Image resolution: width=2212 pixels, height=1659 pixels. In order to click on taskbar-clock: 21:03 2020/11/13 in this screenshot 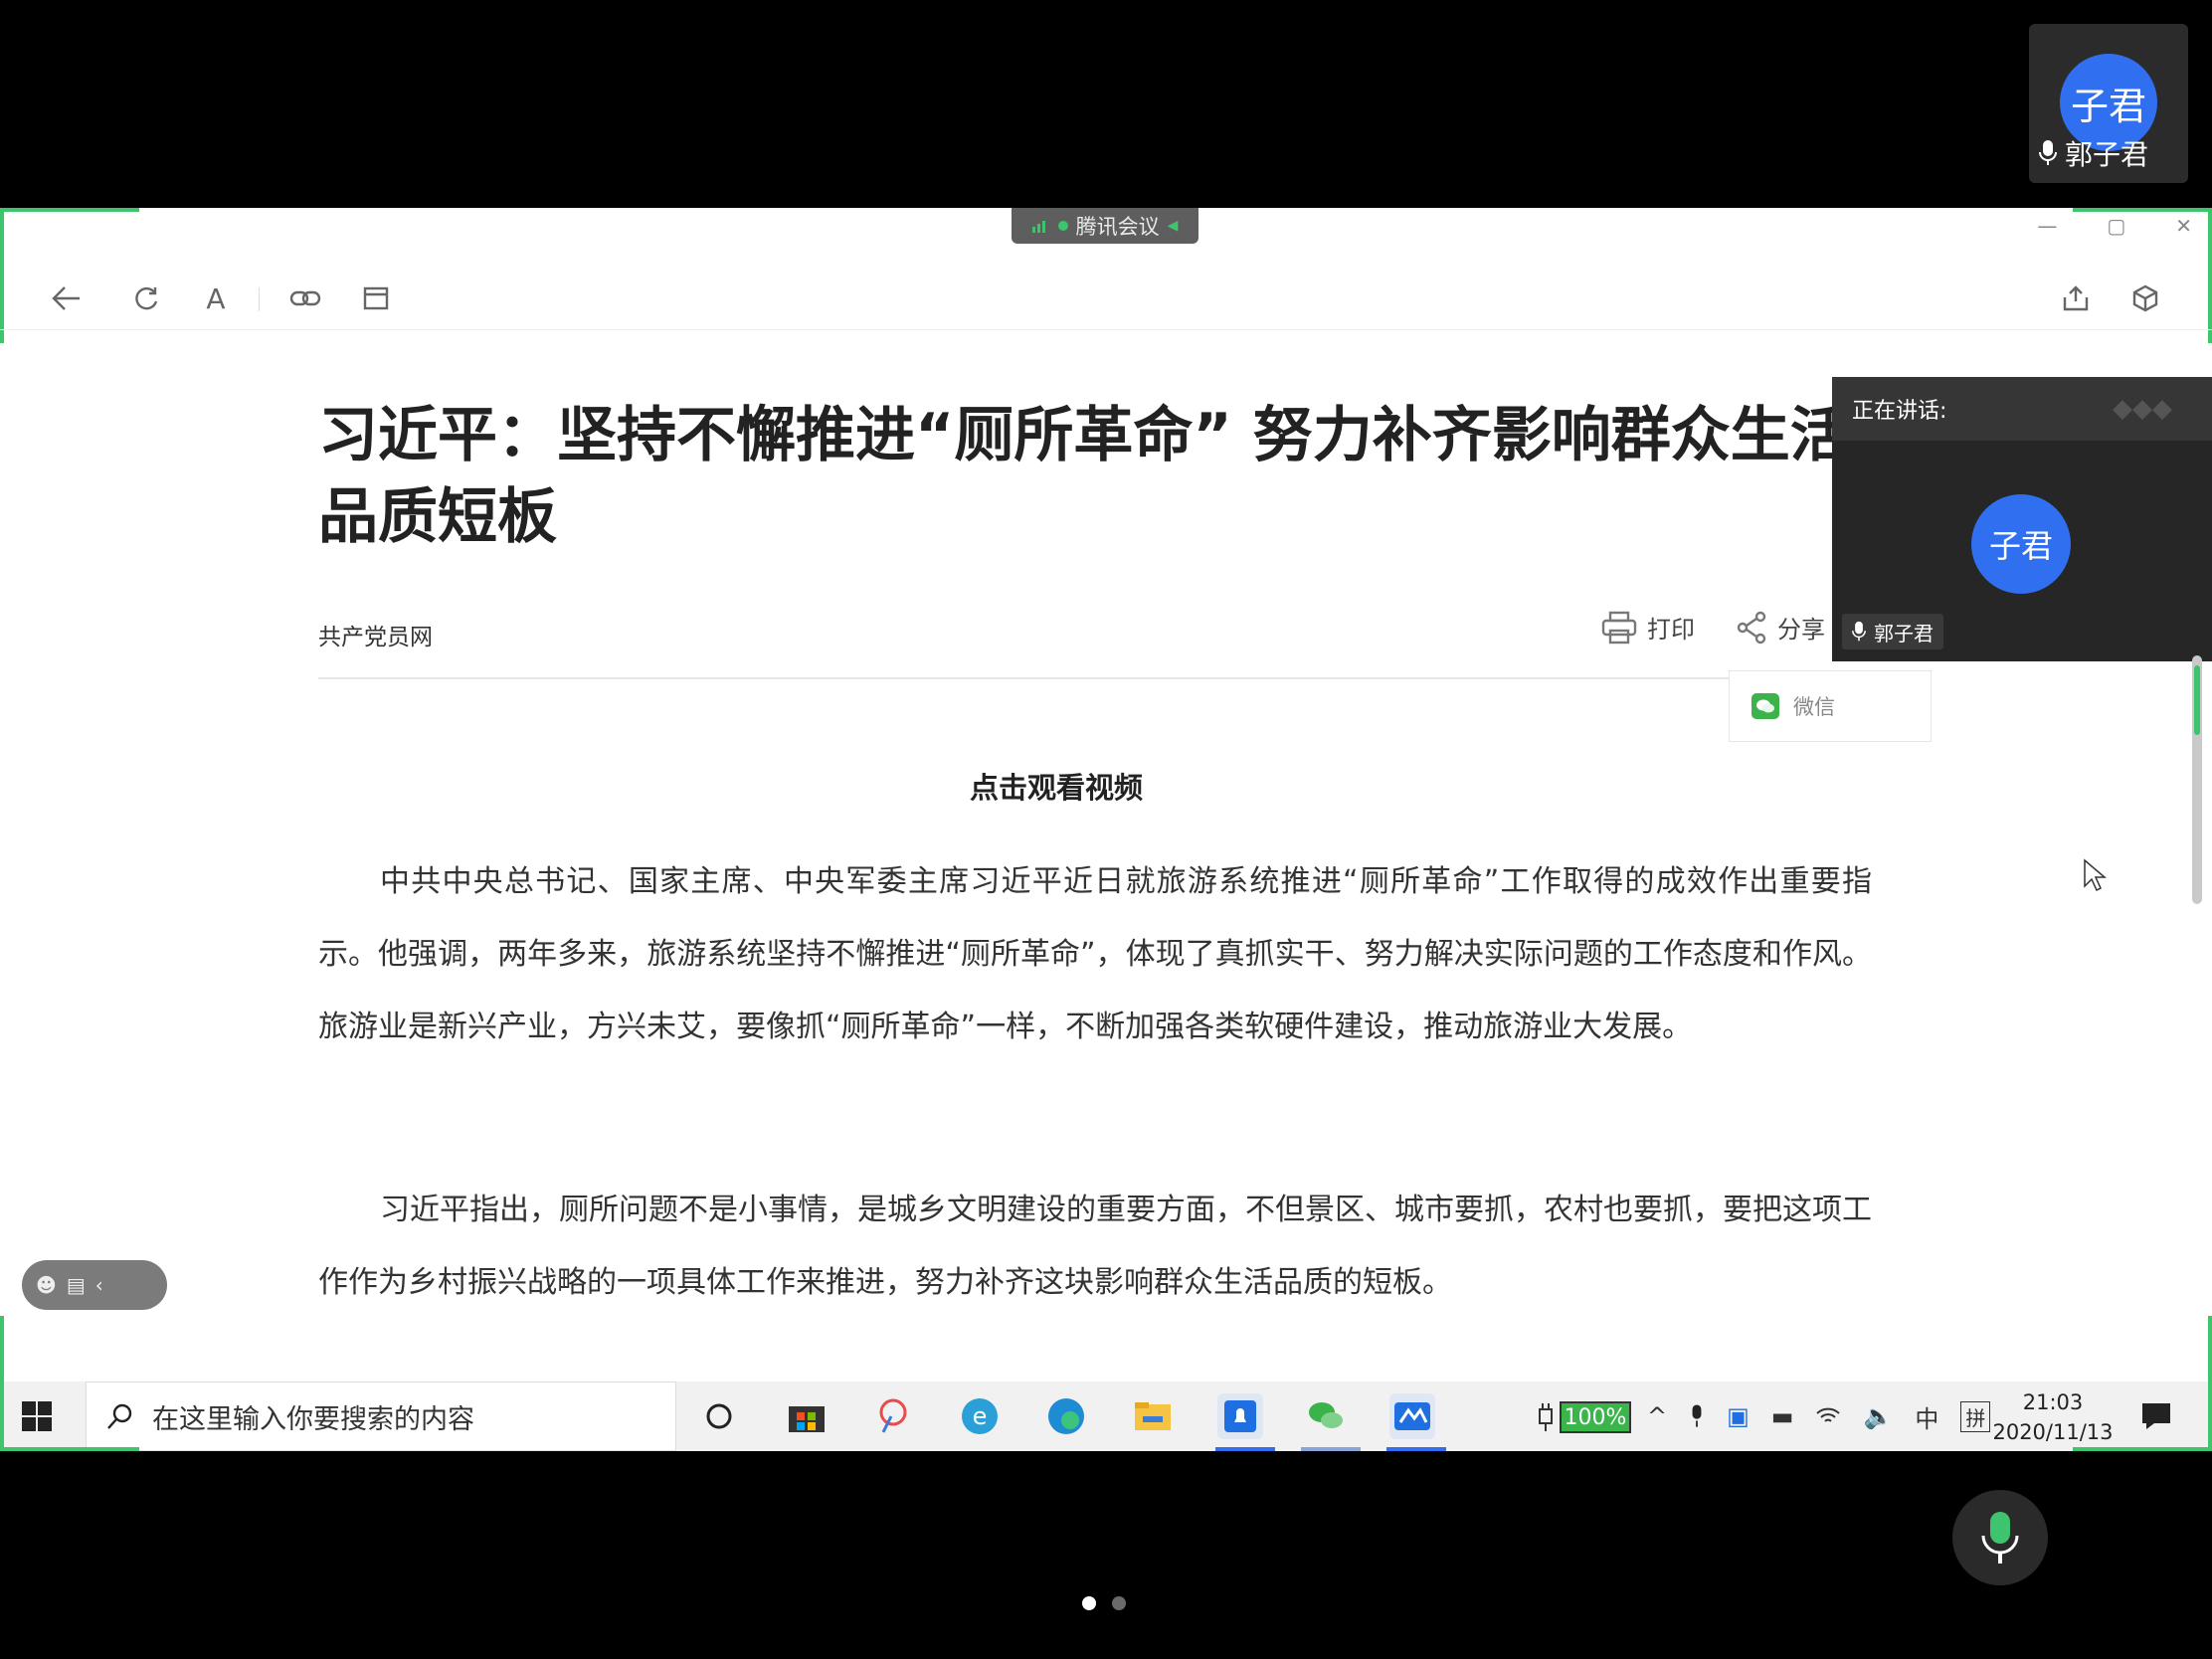, I will do `click(2053, 1417)`.